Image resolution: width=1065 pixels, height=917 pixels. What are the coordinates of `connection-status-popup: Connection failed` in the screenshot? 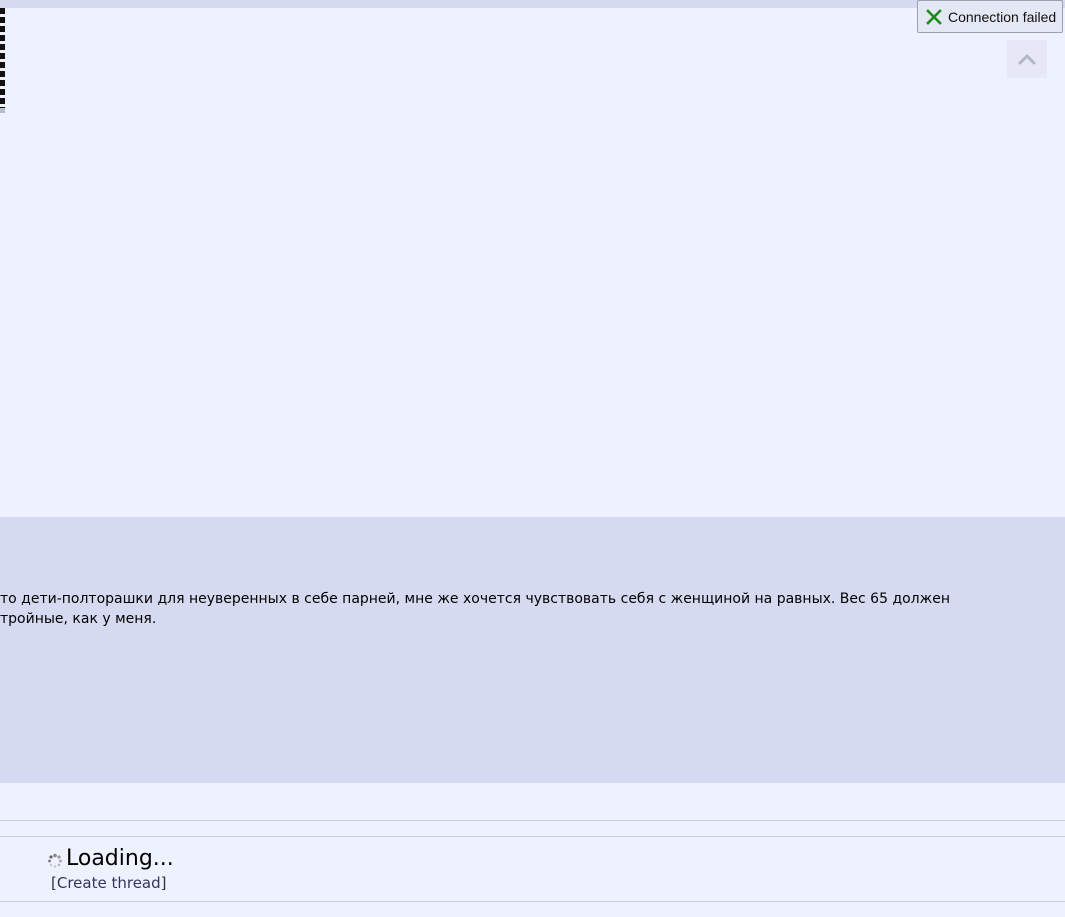 It's located at (990, 16).